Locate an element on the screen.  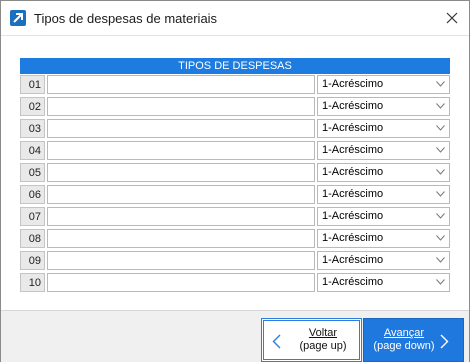
row-number: 10 is located at coordinates (32, 282).